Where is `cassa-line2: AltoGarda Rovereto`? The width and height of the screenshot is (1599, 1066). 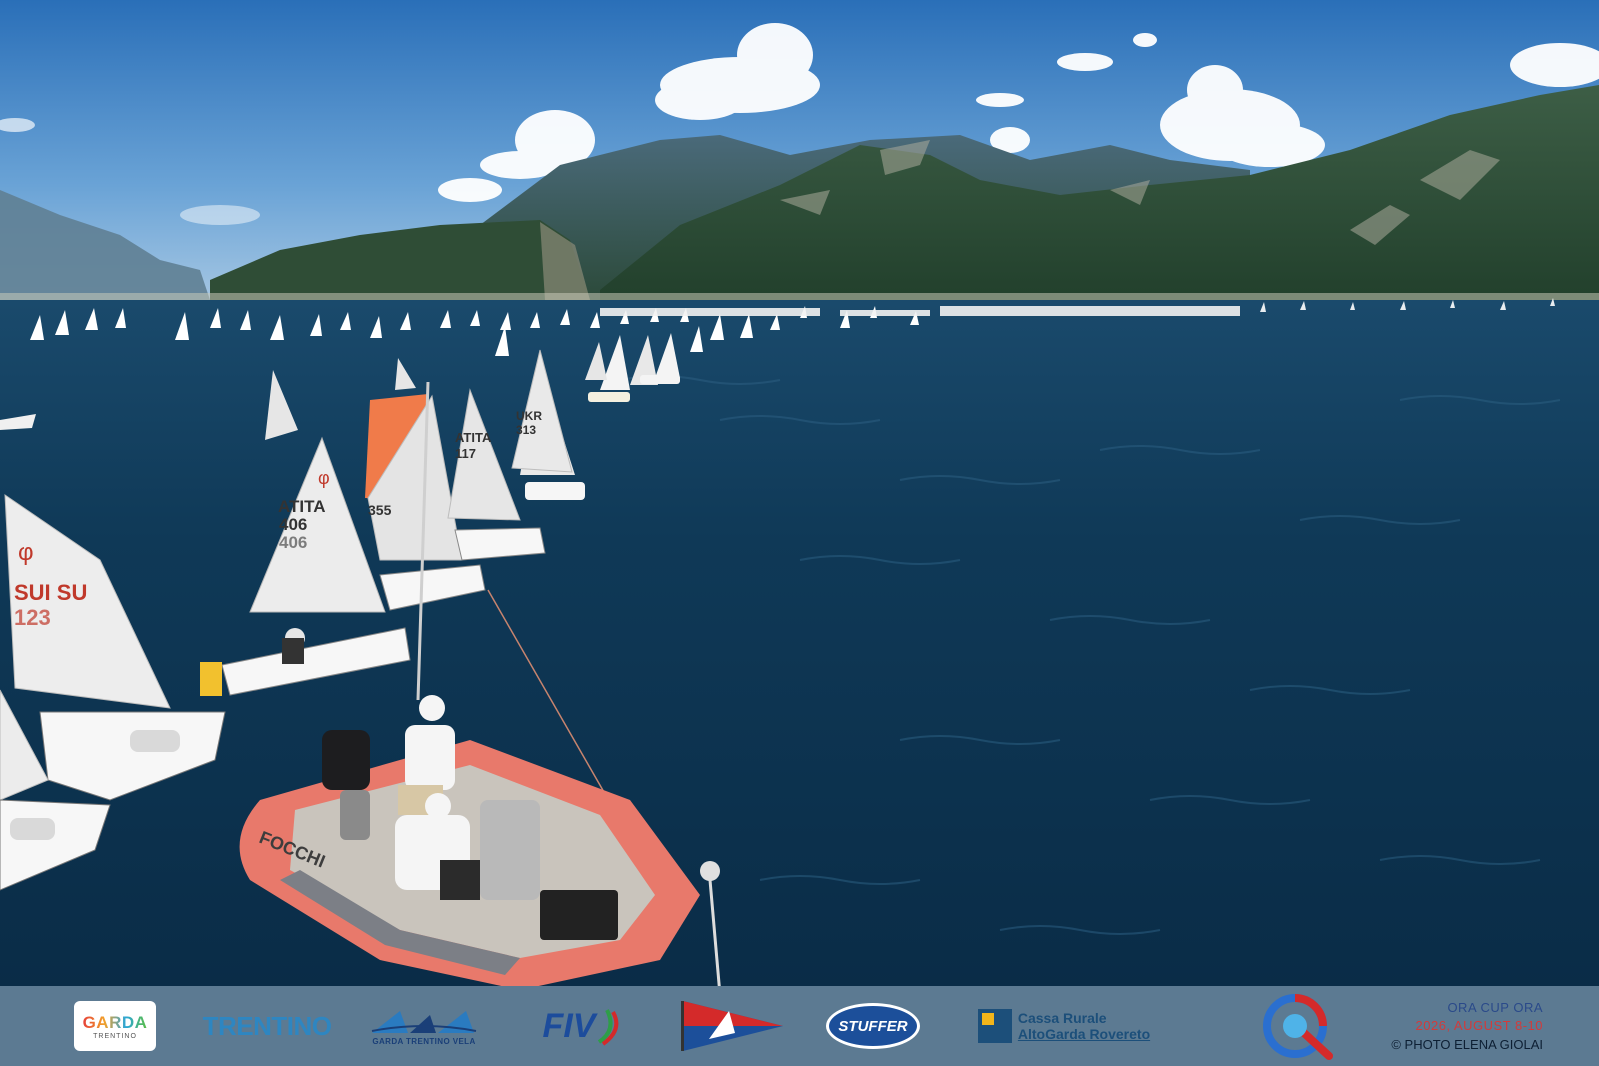
cassa-line2: AltoGarda Rovereto is located at coordinates (1084, 1034).